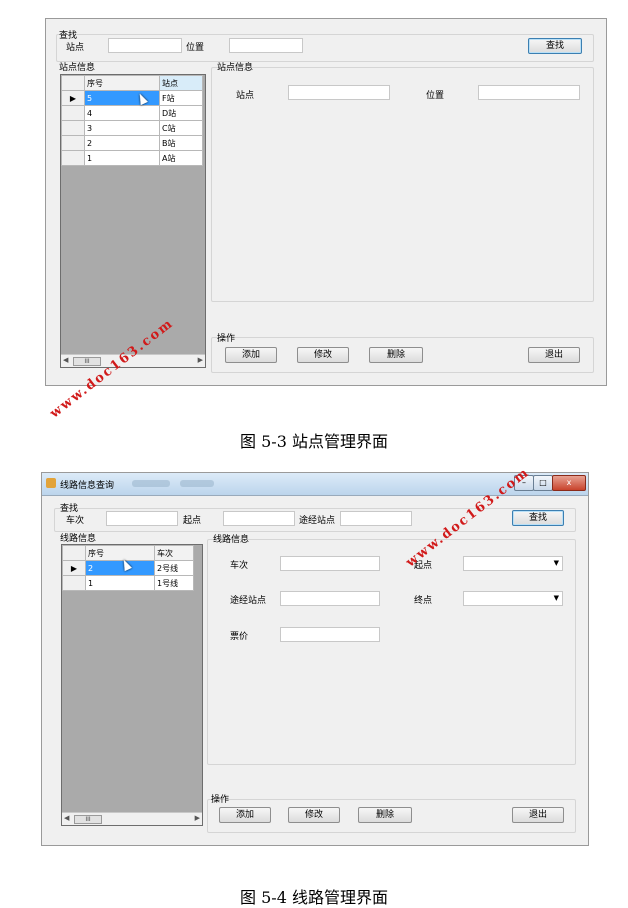 The image size is (628, 908). I want to click on via-search-input, so click(376, 518).